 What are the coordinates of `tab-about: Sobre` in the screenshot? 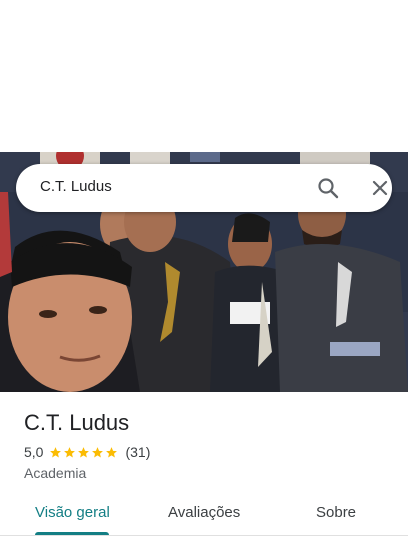 It's located at (336, 512).